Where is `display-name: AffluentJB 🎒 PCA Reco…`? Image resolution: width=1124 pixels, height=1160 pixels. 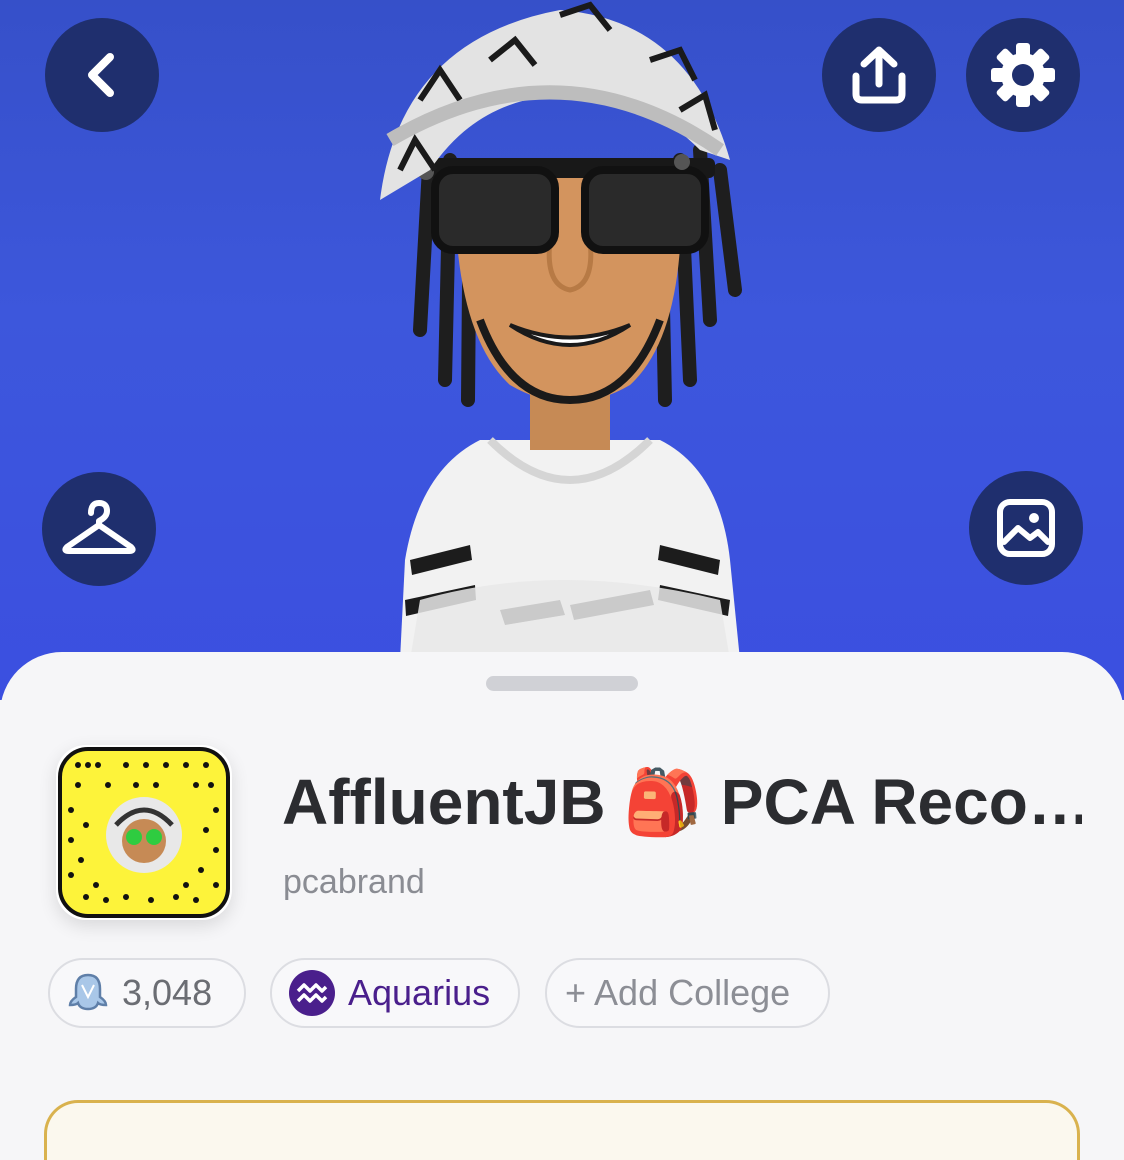 display-name: AffluentJB 🎒 PCA Reco… is located at coordinates (682, 802).